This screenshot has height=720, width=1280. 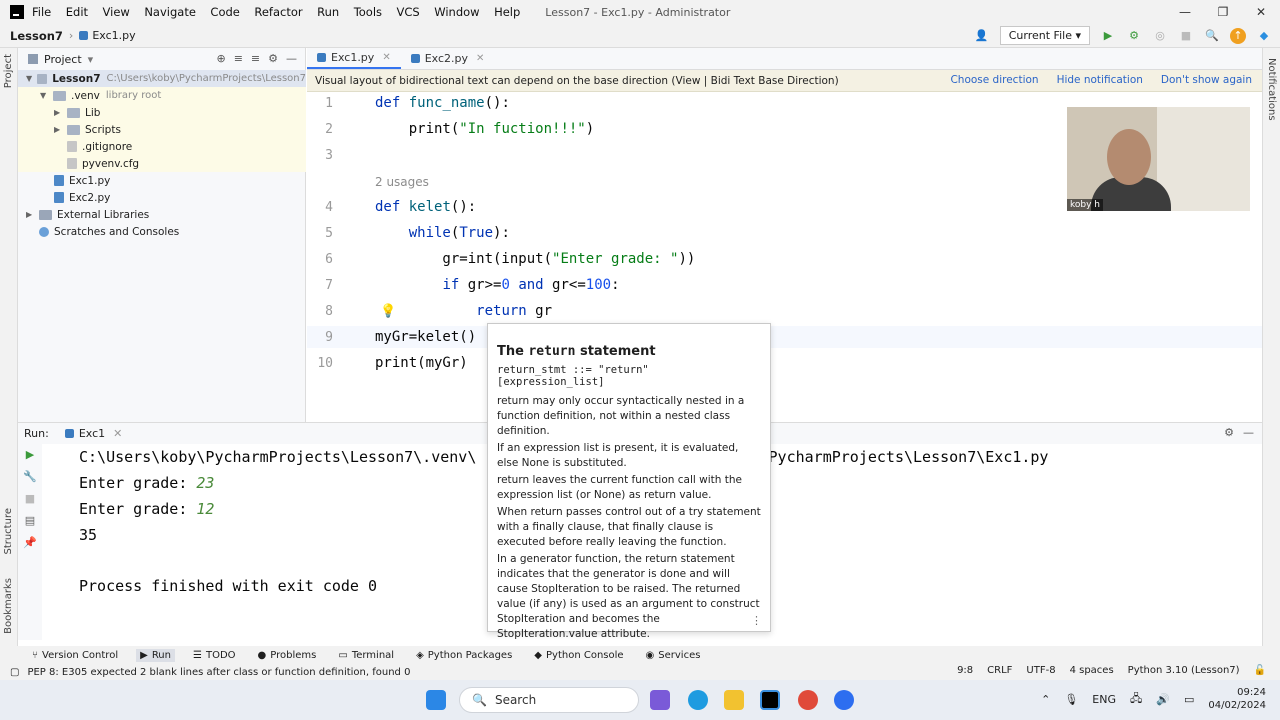 I want to click on lightbulb-icon: 💡, so click(x=388, y=311).